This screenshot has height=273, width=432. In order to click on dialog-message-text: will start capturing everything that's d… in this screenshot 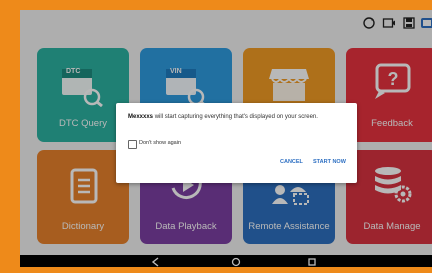, I will do `click(235, 117)`.